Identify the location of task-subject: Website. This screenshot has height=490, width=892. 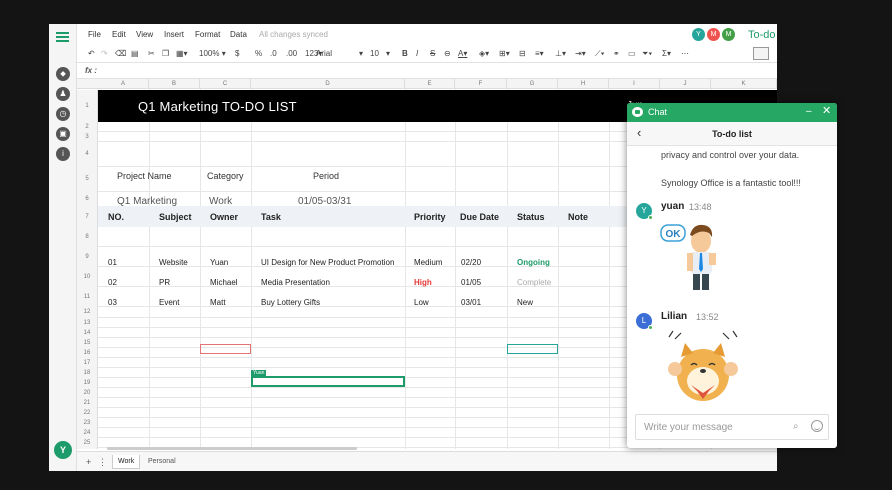
(173, 262).